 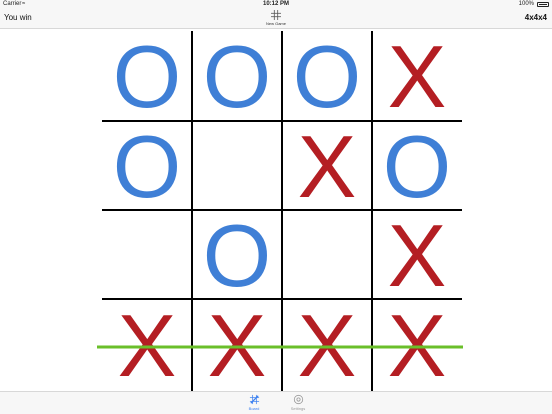 I want to click on game-status: You win, so click(x=18, y=17).